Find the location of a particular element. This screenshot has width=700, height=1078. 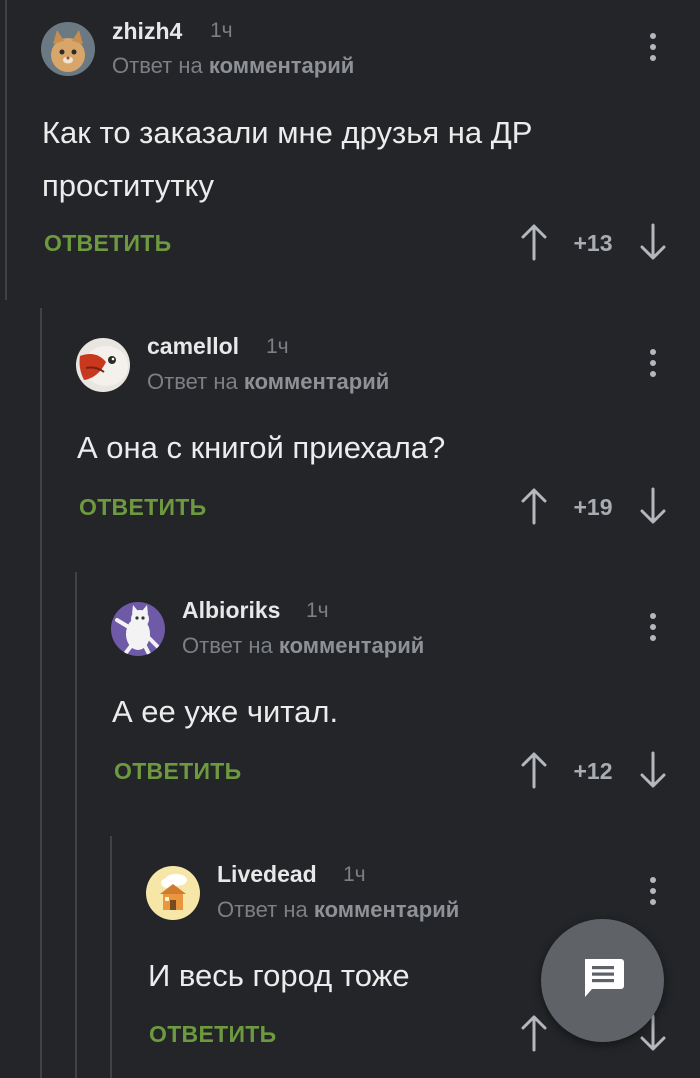

comment-text: А ее уже читал. is located at coordinates (225, 711).